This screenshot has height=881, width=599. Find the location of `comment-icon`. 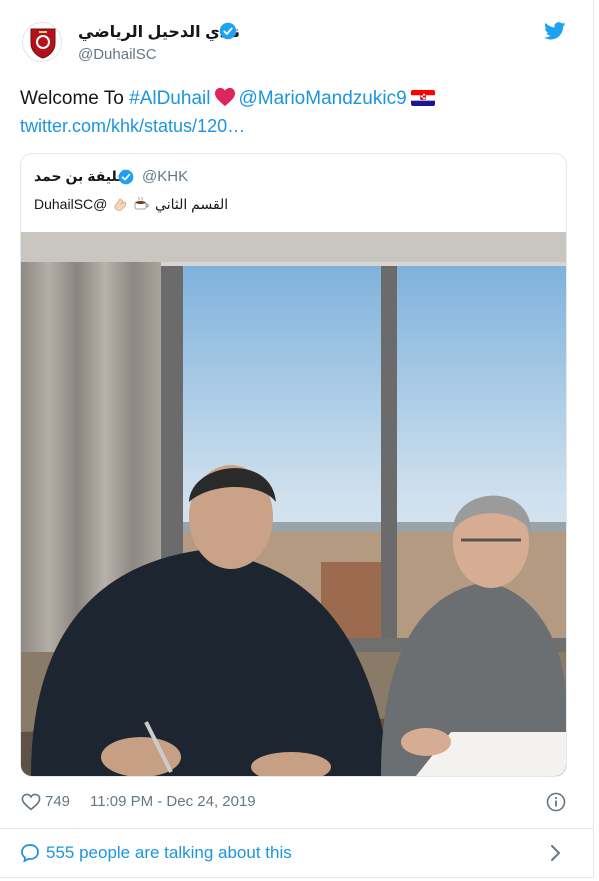

comment-icon is located at coordinates (30, 853).